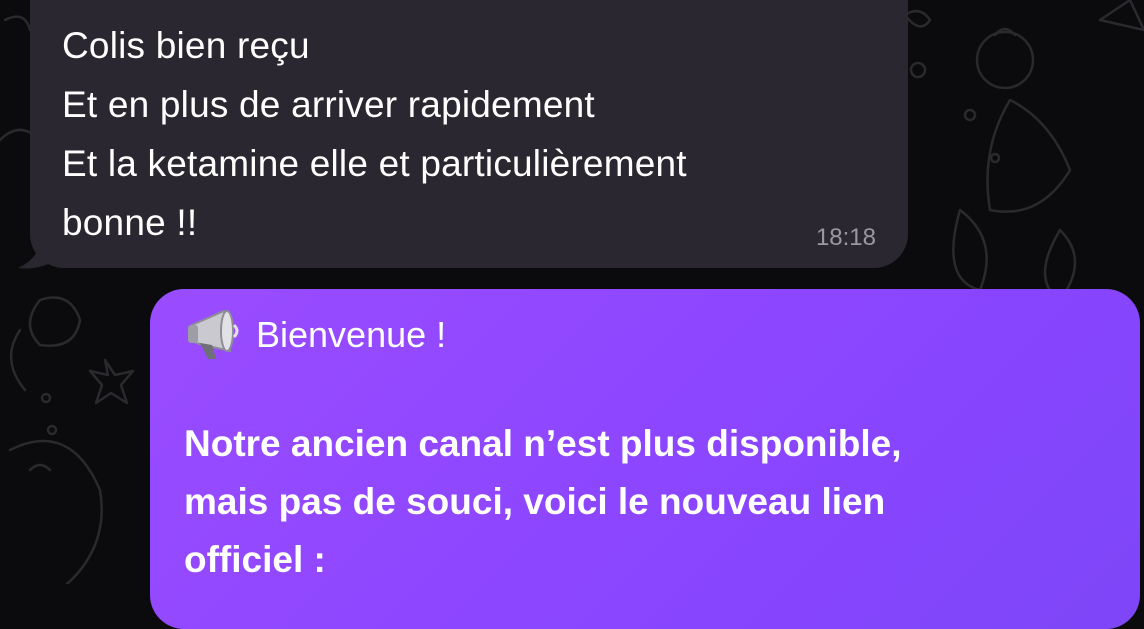  Describe the element at coordinates (213, 334) in the screenshot. I see `megaphone-icon` at that location.